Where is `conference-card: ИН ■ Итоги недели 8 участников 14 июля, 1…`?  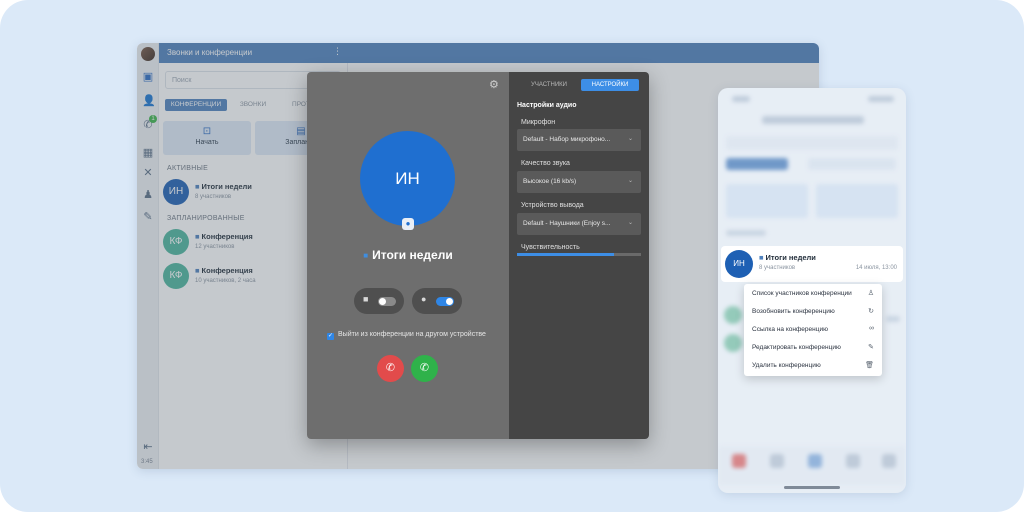
conference-card: ИН ■ Итоги недели 8 участников 14 июля, 1… is located at coordinates (812, 264).